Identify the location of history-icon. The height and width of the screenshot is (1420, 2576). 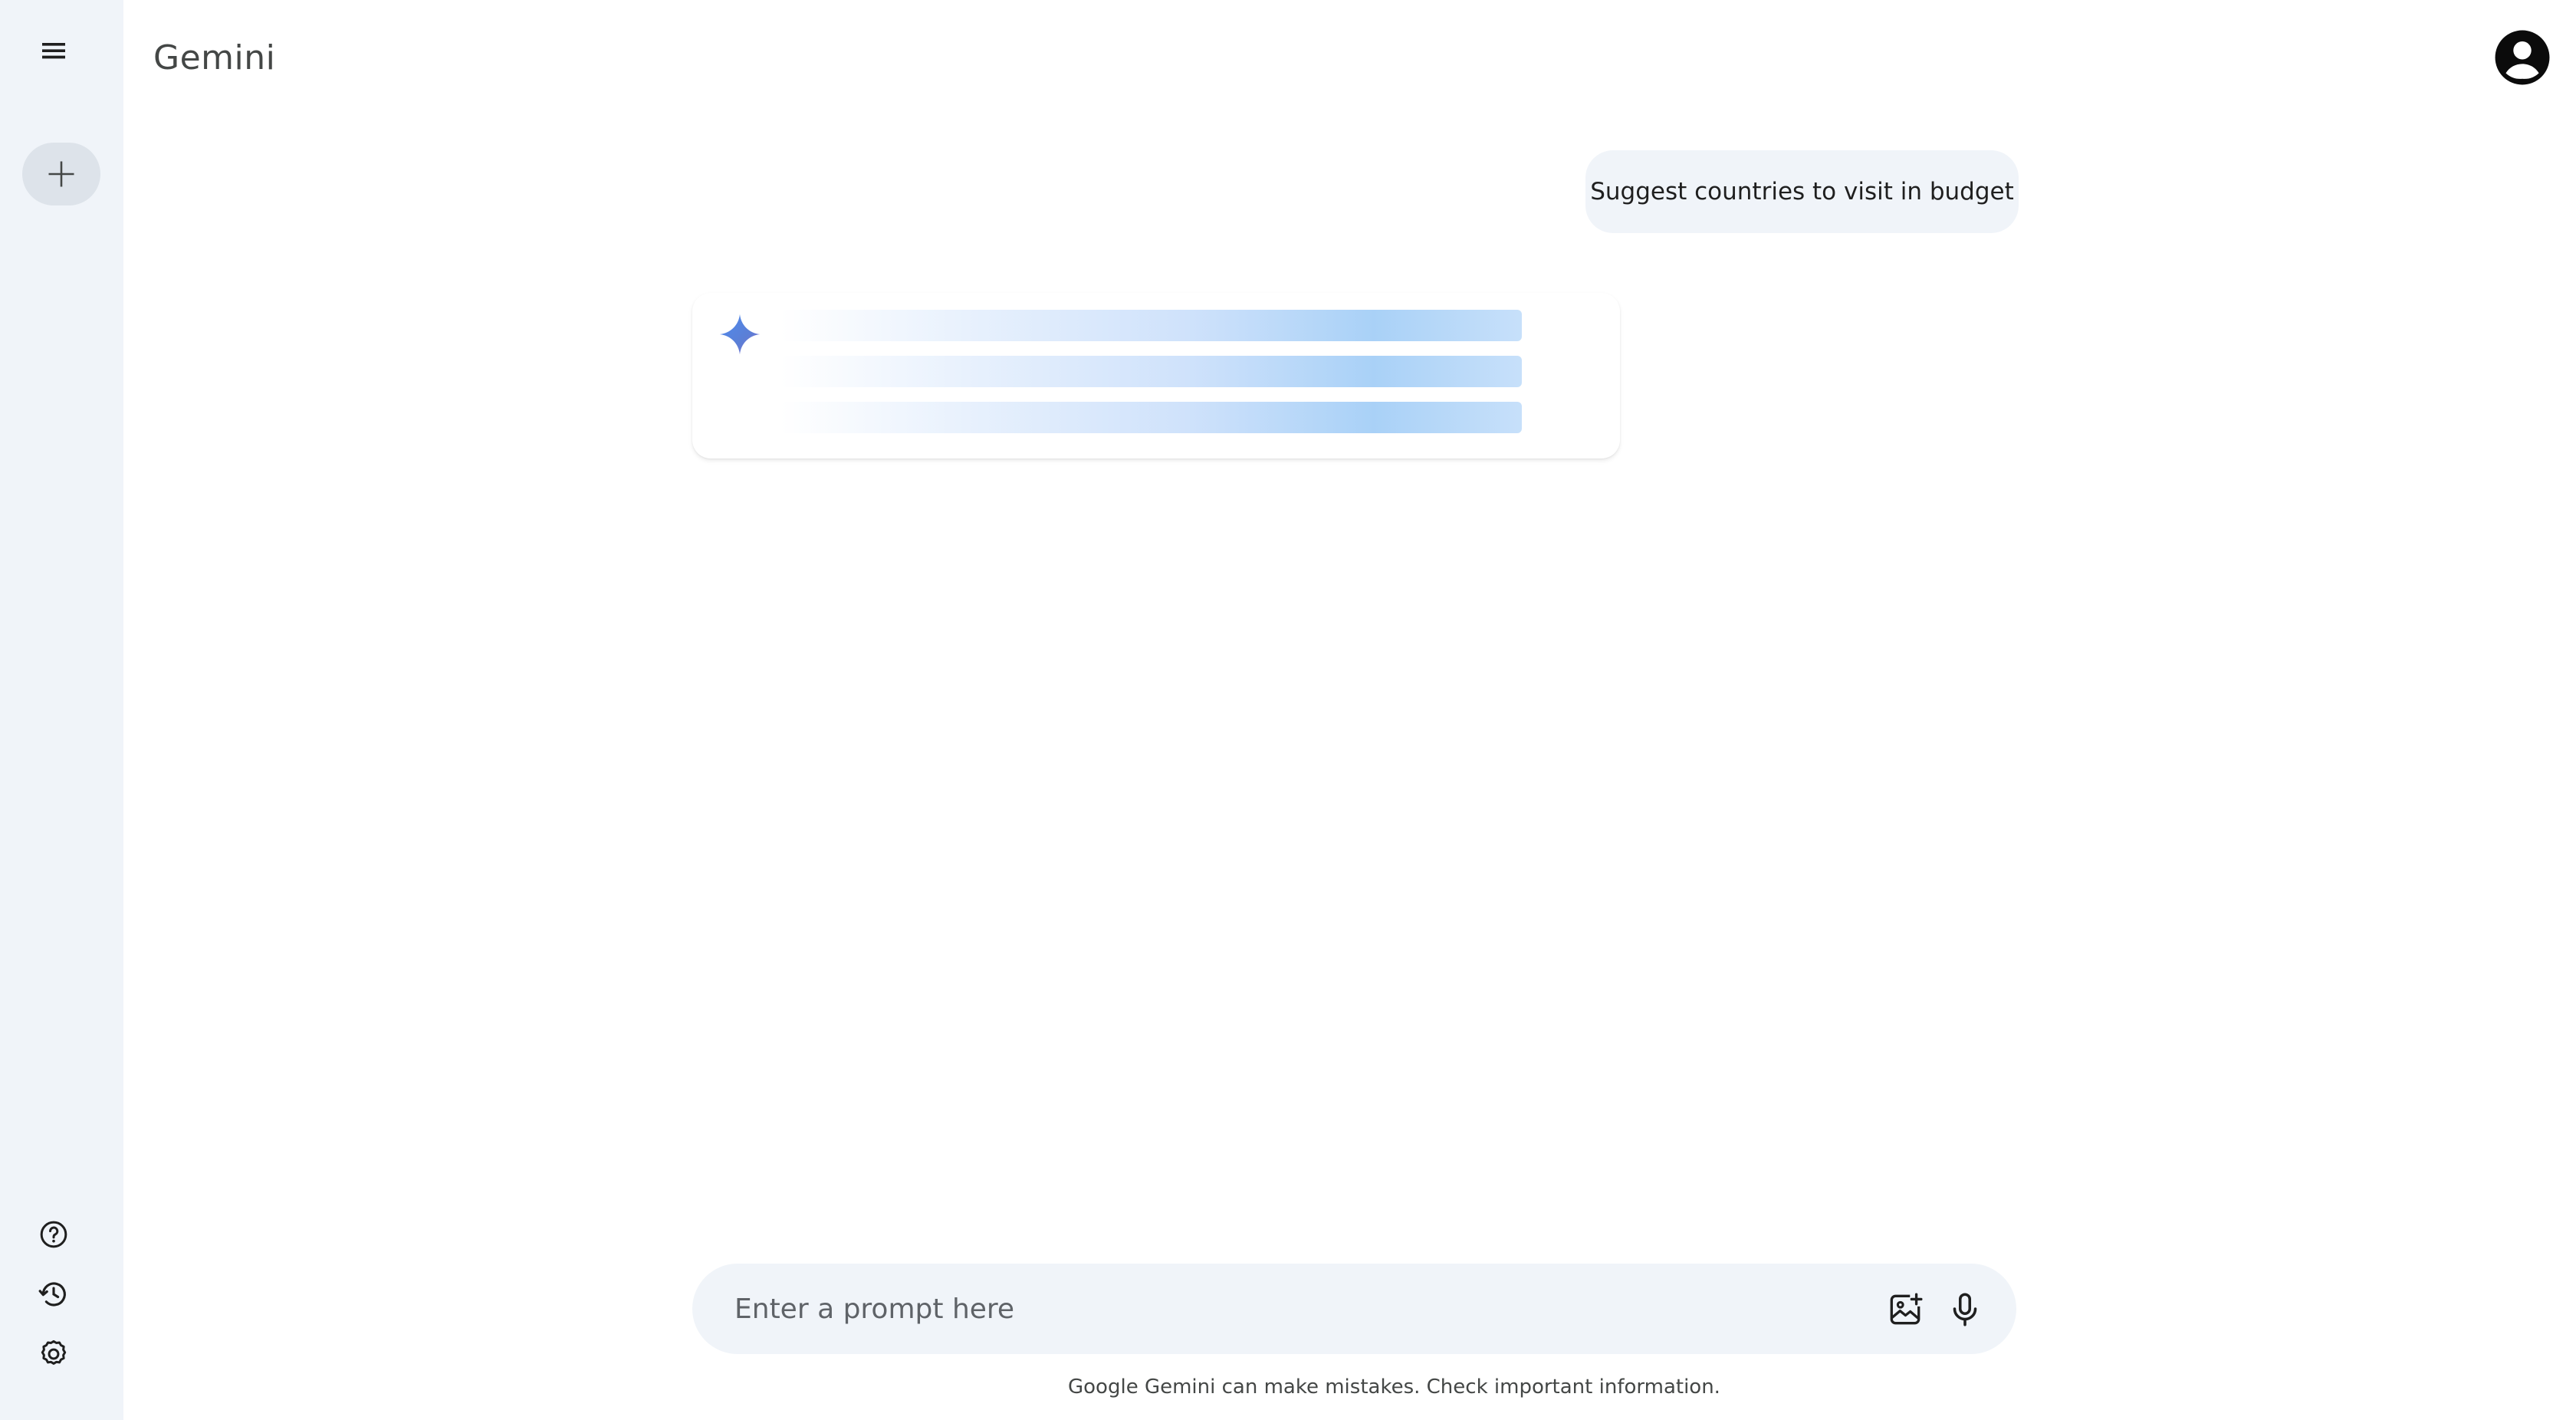
(52, 1294).